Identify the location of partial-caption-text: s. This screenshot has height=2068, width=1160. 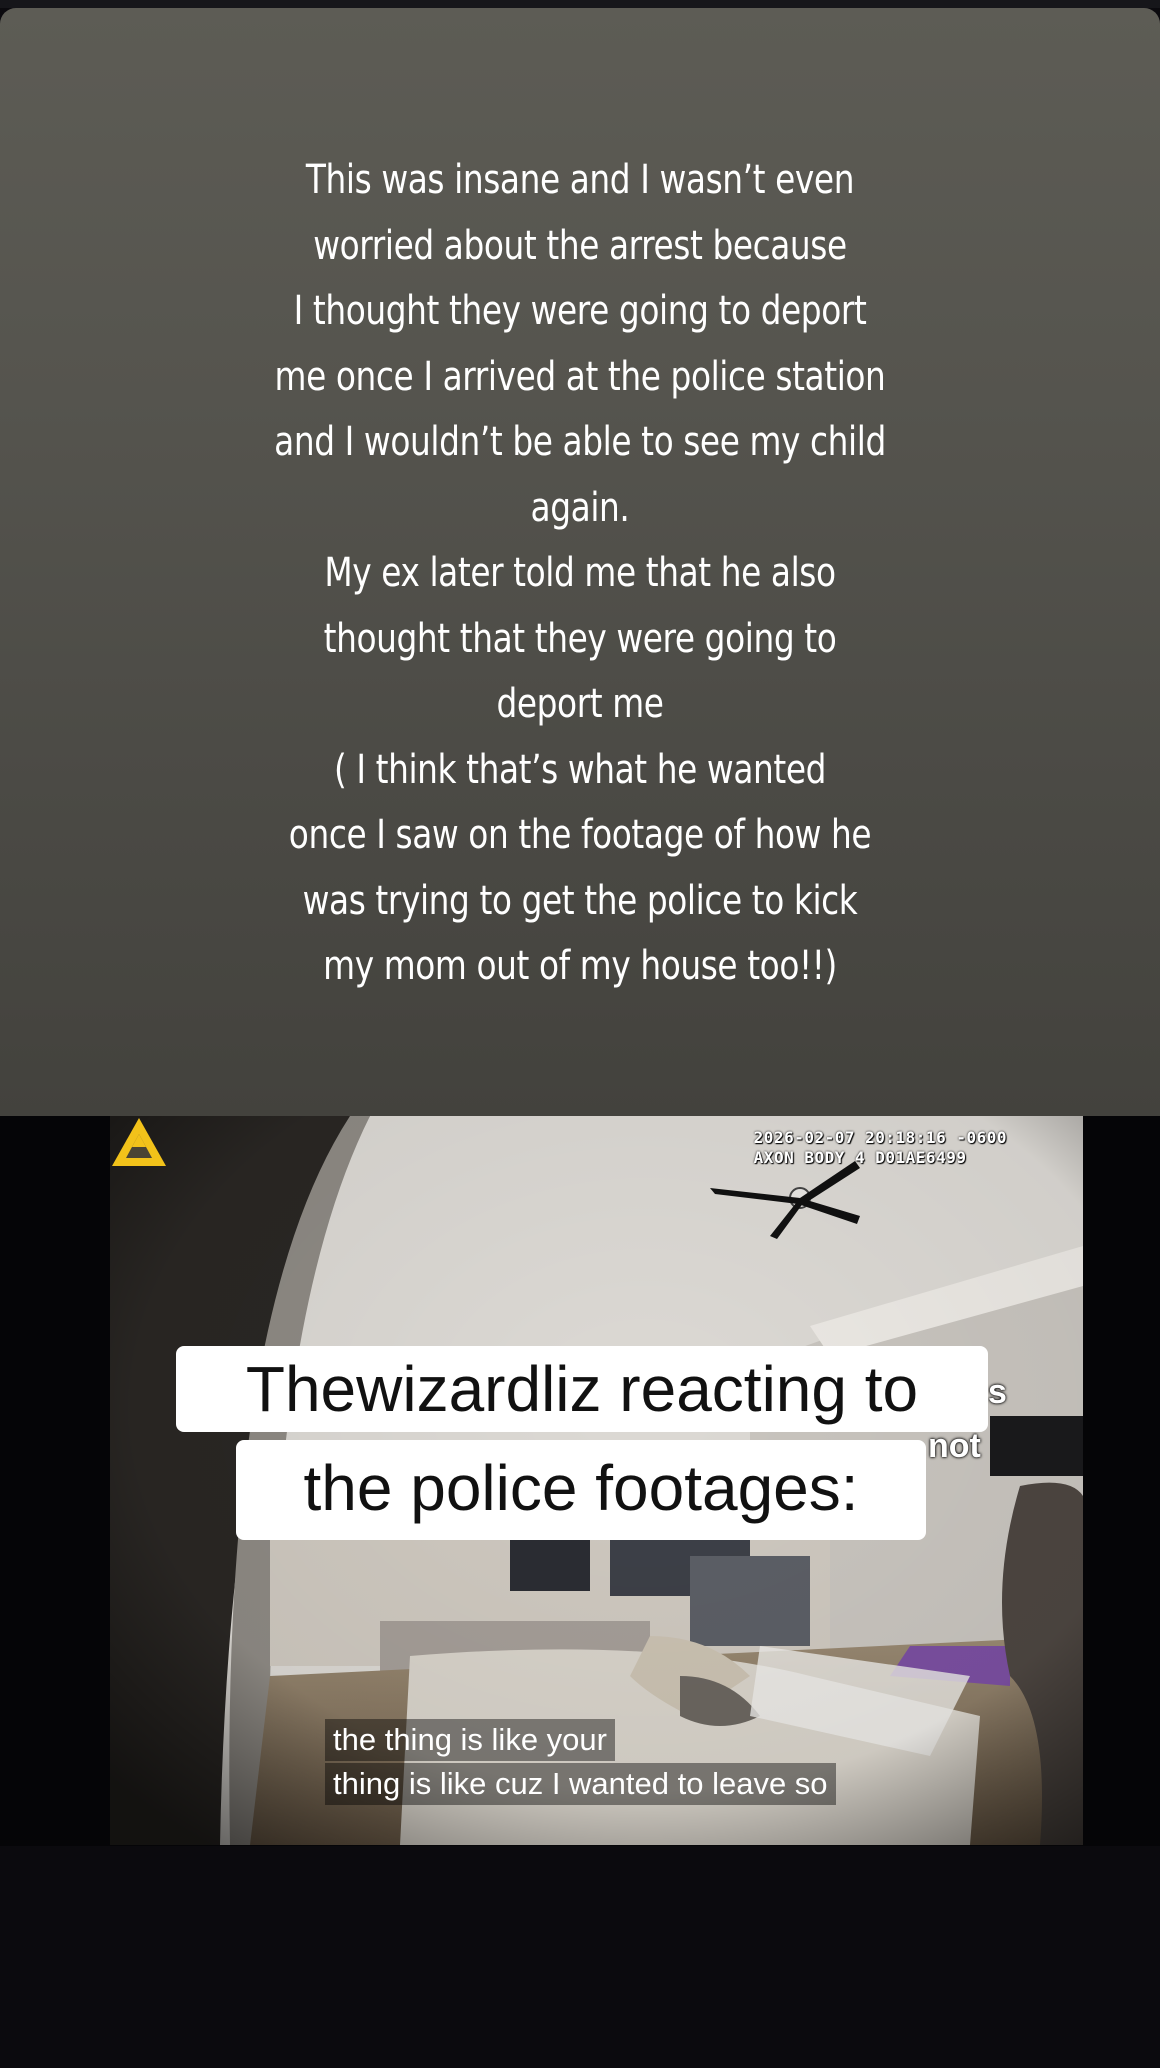
(997, 1392).